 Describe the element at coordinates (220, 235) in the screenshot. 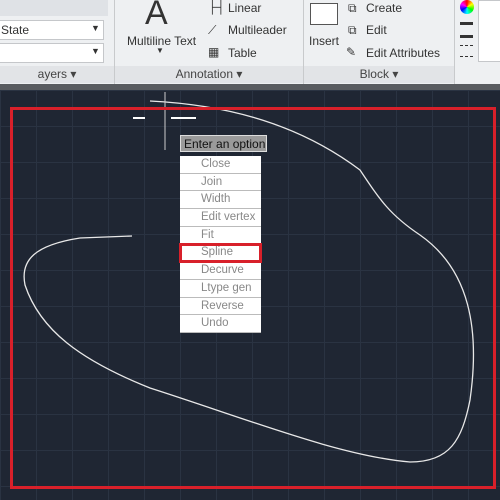

I see `menu-item-fit: Fit` at that location.